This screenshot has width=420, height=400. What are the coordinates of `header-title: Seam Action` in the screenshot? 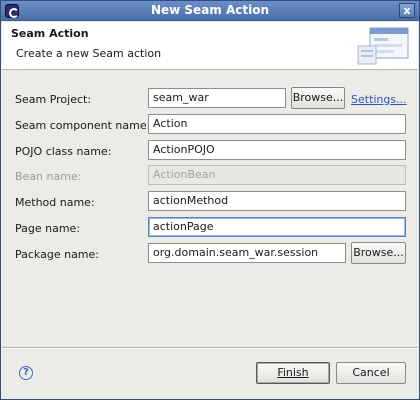 It's located at (50, 33).